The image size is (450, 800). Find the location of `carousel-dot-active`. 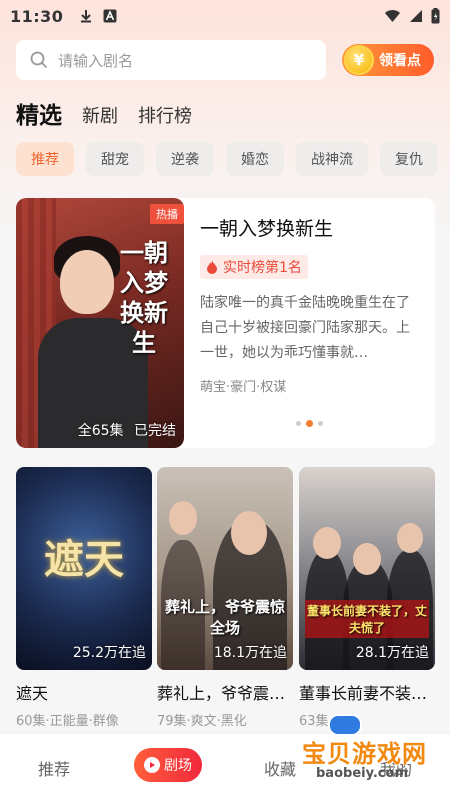

carousel-dot-active is located at coordinates (309, 423).